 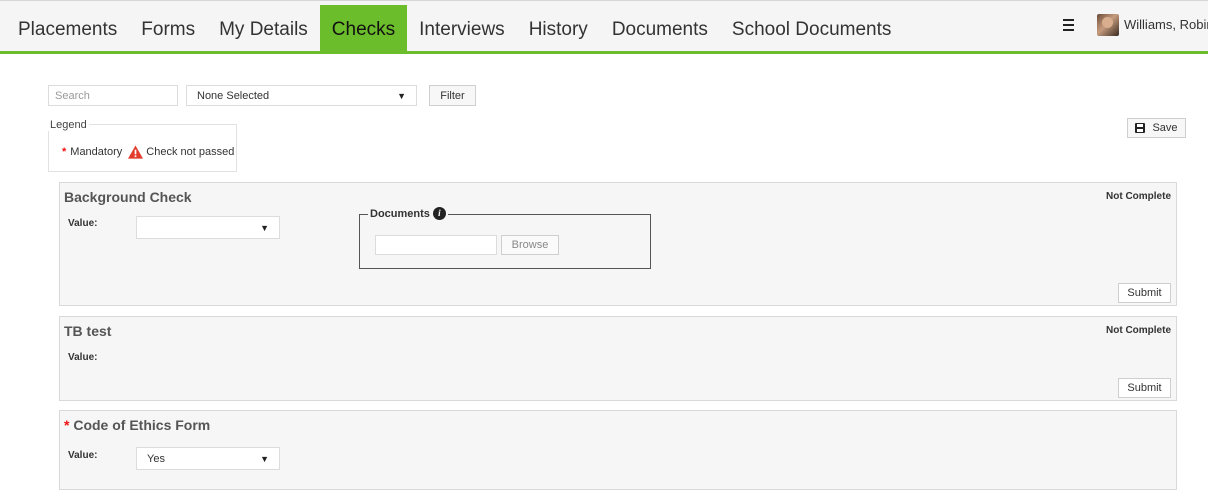 What do you see at coordinates (263, 29) in the screenshot?
I see `tab-my-details: My Details` at bounding box center [263, 29].